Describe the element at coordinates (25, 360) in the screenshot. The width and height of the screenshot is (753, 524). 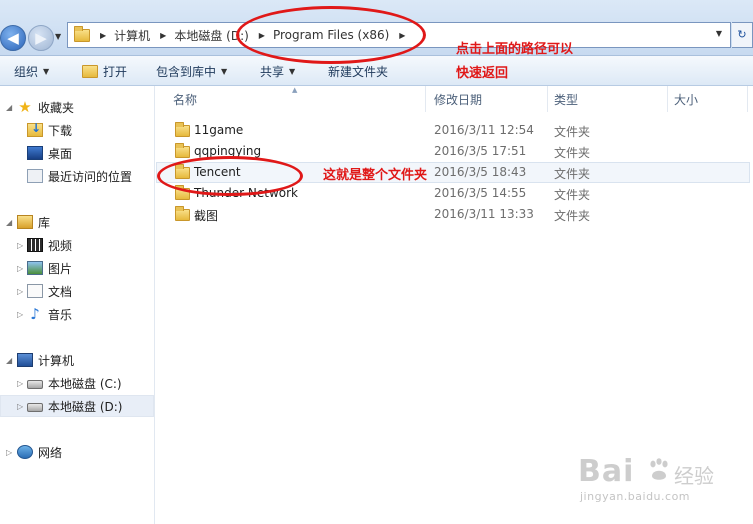
I see `computer-icon` at that location.